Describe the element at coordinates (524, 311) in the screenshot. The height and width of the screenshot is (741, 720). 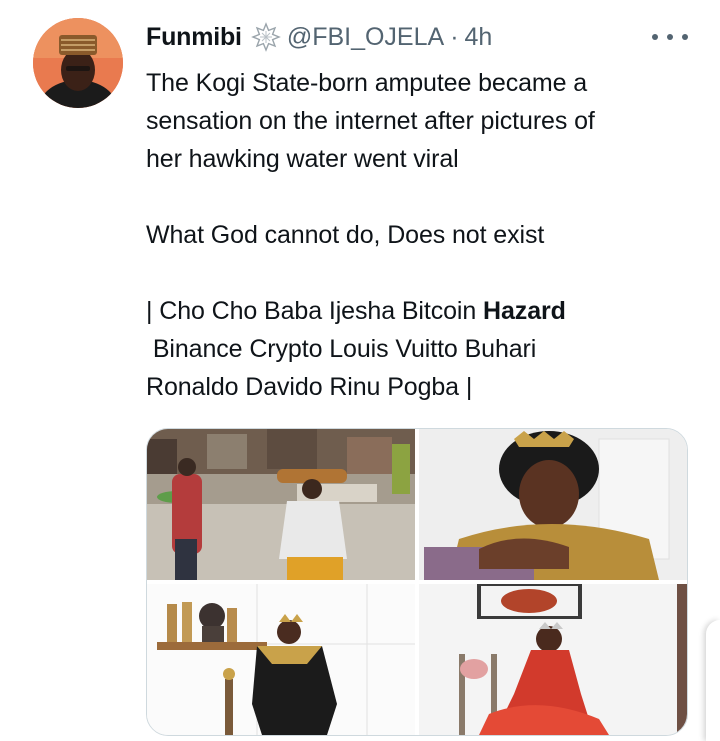
I see `hazard-highlight: Hazard` at that location.